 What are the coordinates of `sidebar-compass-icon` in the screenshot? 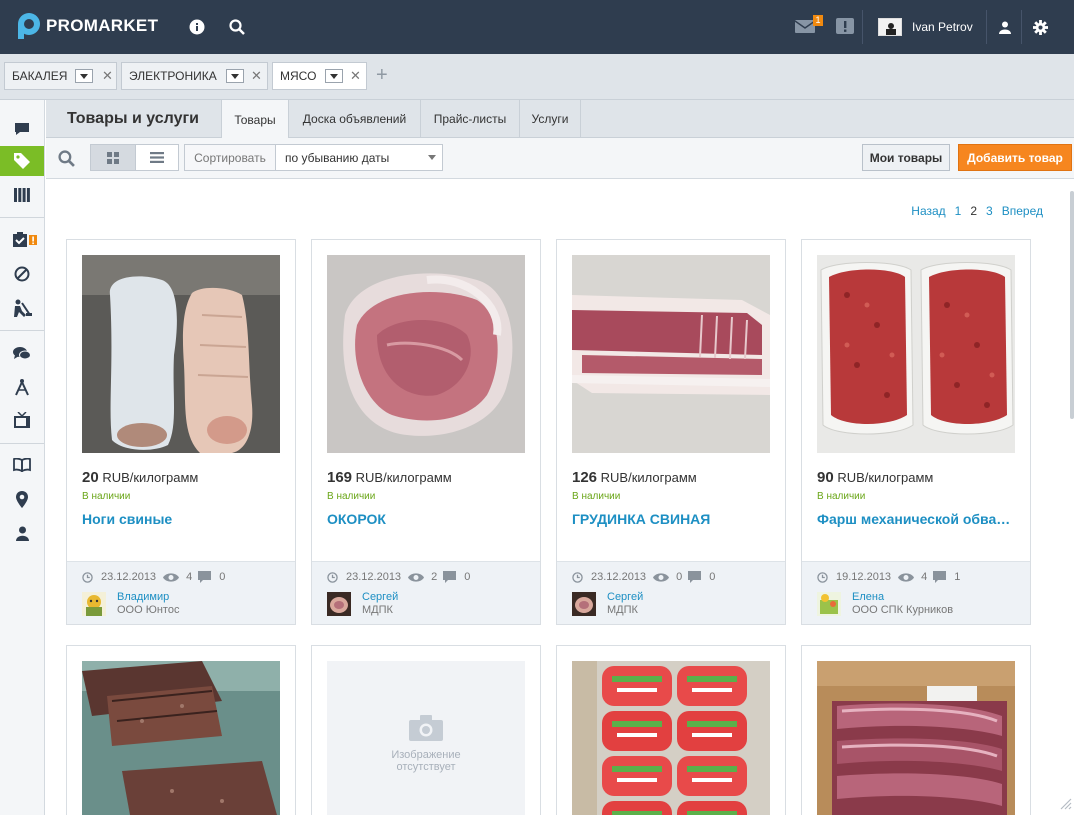 It's located at (22, 387).